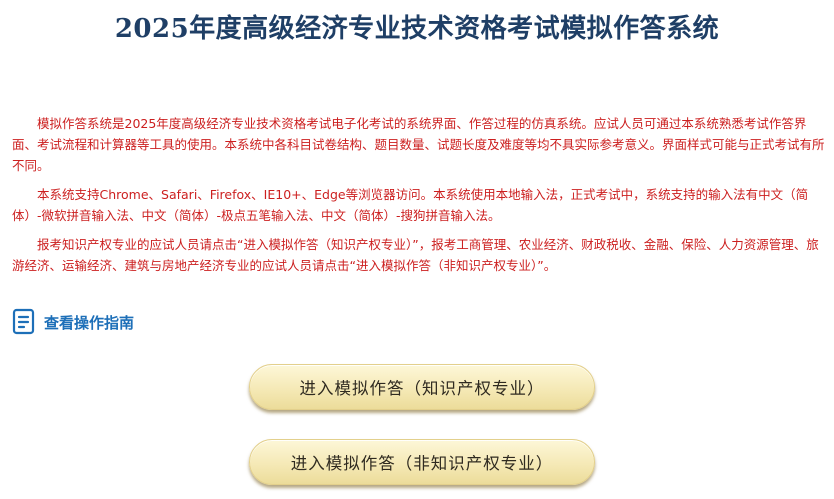  What do you see at coordinates (24, 322) in the screenshot?
I see `document-icon` at bounding box center [24, 322].